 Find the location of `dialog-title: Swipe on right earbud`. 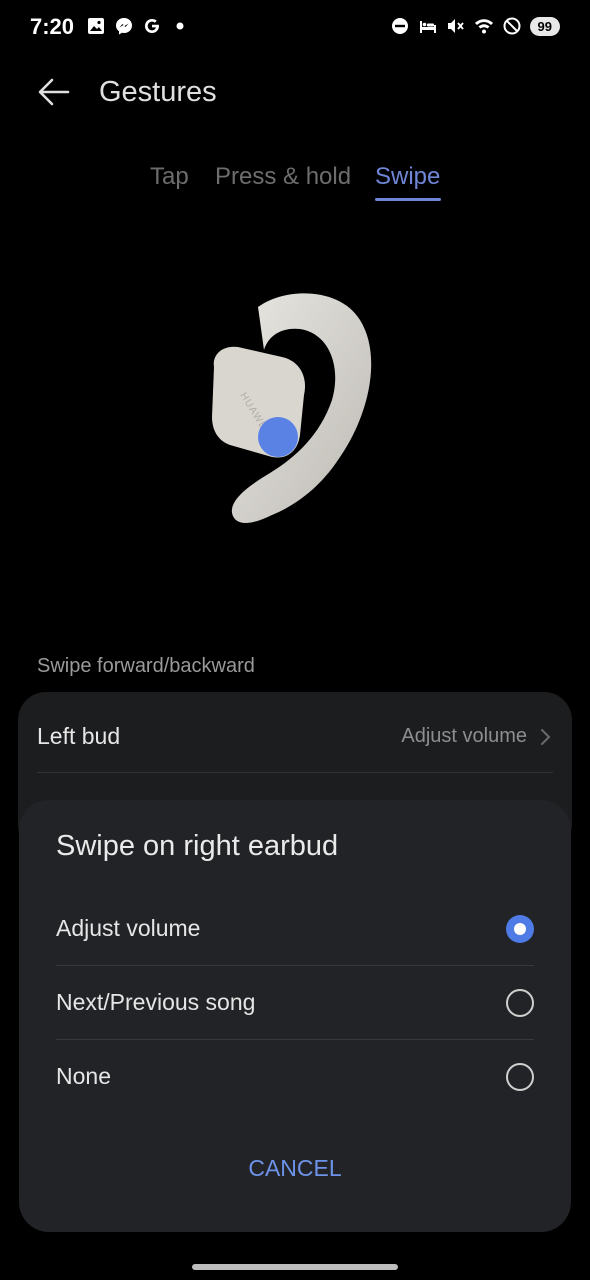

dialog-title: Swipe on right earbud is located at coordinates (197, 846).